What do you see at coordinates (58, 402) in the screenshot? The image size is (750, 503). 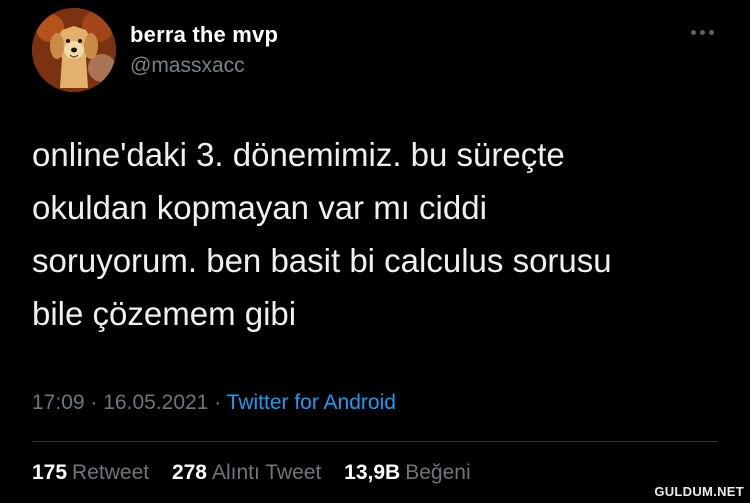 I see `tweet-time: 17:09` at bounding box center [58, 402].